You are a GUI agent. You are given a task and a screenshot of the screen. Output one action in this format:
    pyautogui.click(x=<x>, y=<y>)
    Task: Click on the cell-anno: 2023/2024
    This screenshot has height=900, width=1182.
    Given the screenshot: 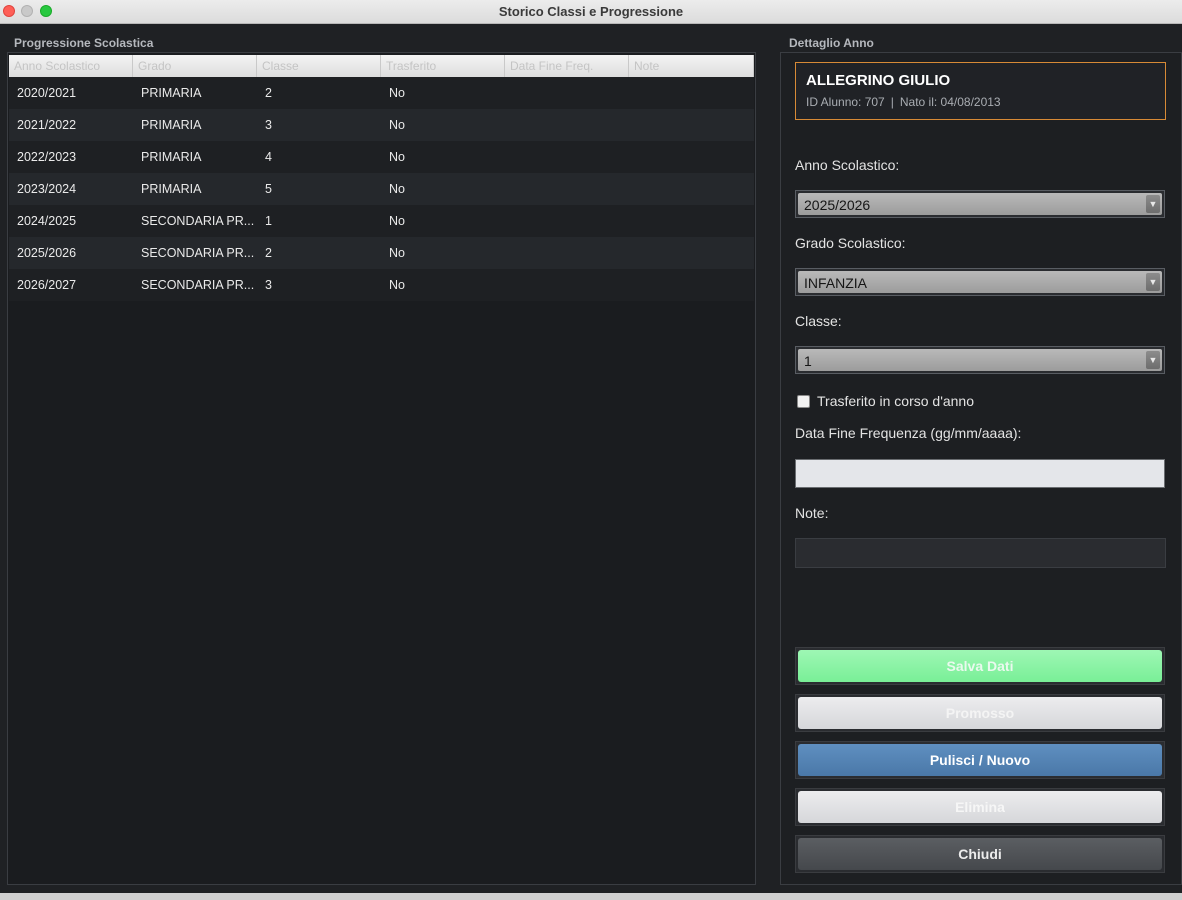 What is the action you would take?
    pyautogui.click(x=47, y=189)
    